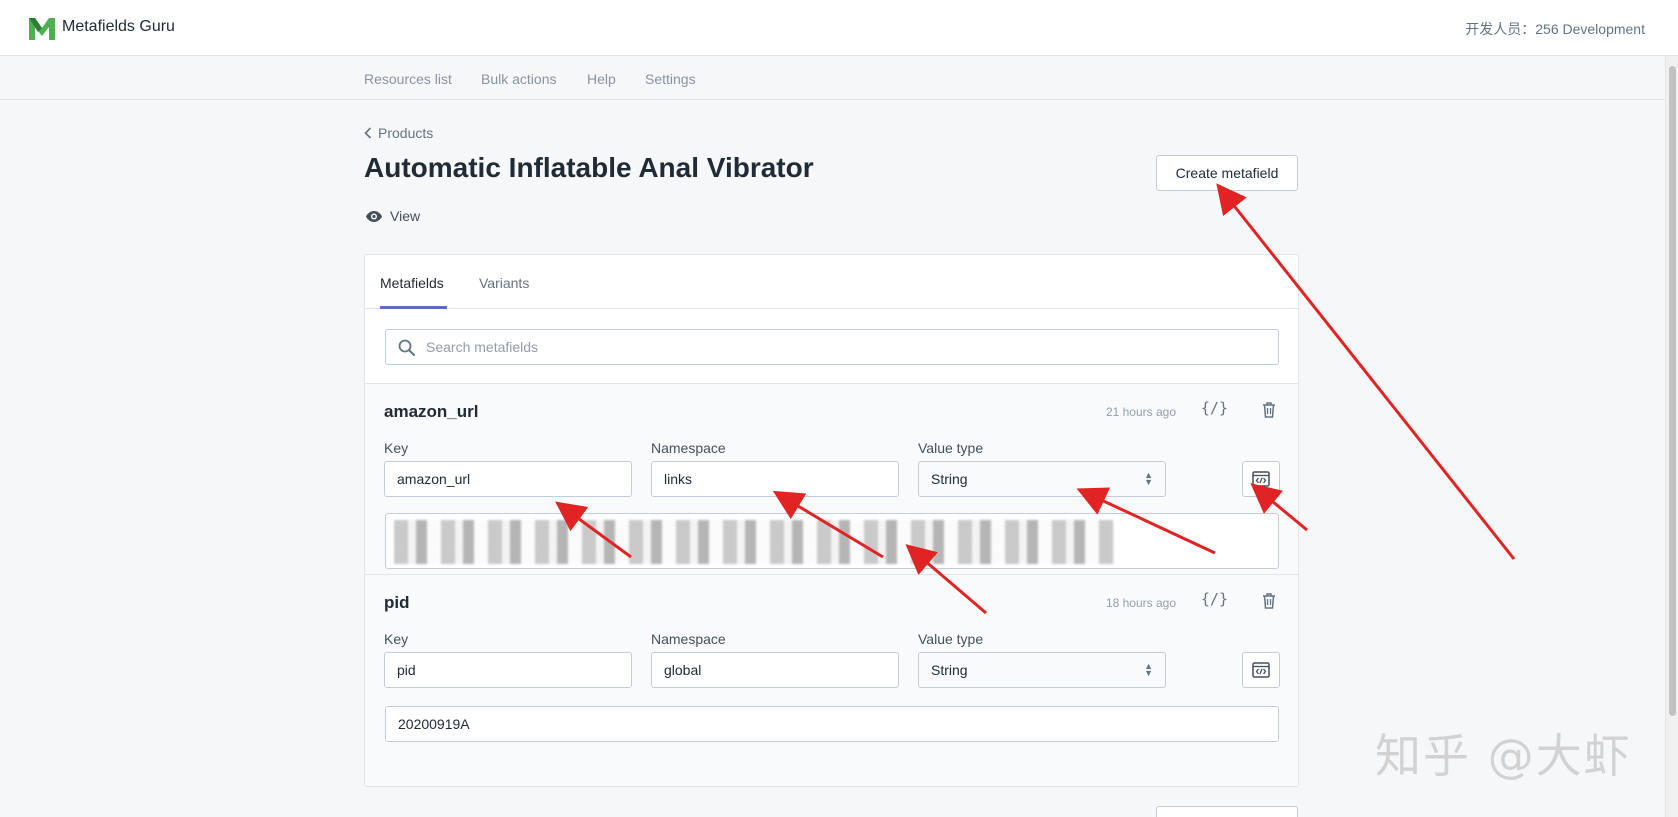 Image resolution: width=1678 pixels, height=817 pixels. I want to click on namespace-field: links, so click(775, 479).